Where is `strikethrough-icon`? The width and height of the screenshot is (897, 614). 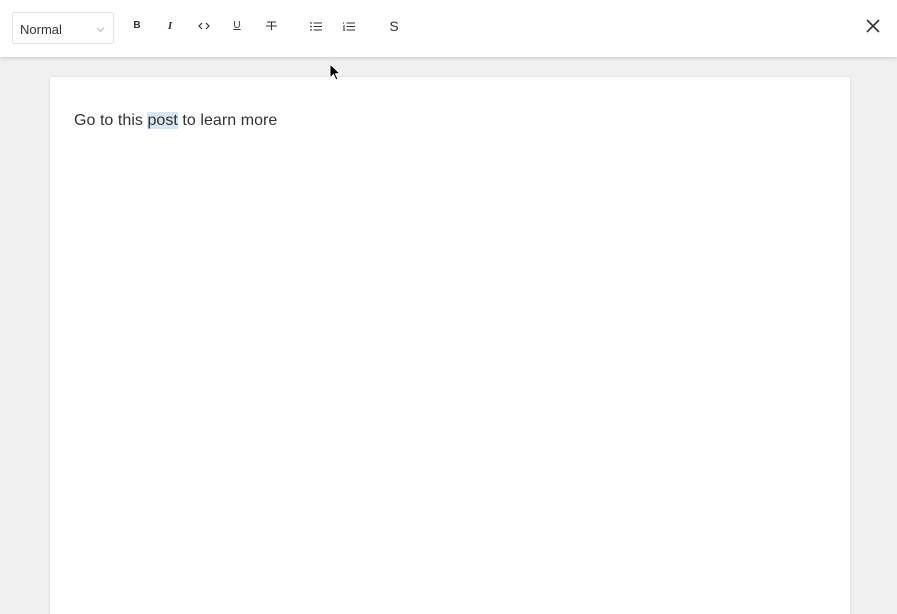
strikethrough-icon is located at coordinates (271, 25).